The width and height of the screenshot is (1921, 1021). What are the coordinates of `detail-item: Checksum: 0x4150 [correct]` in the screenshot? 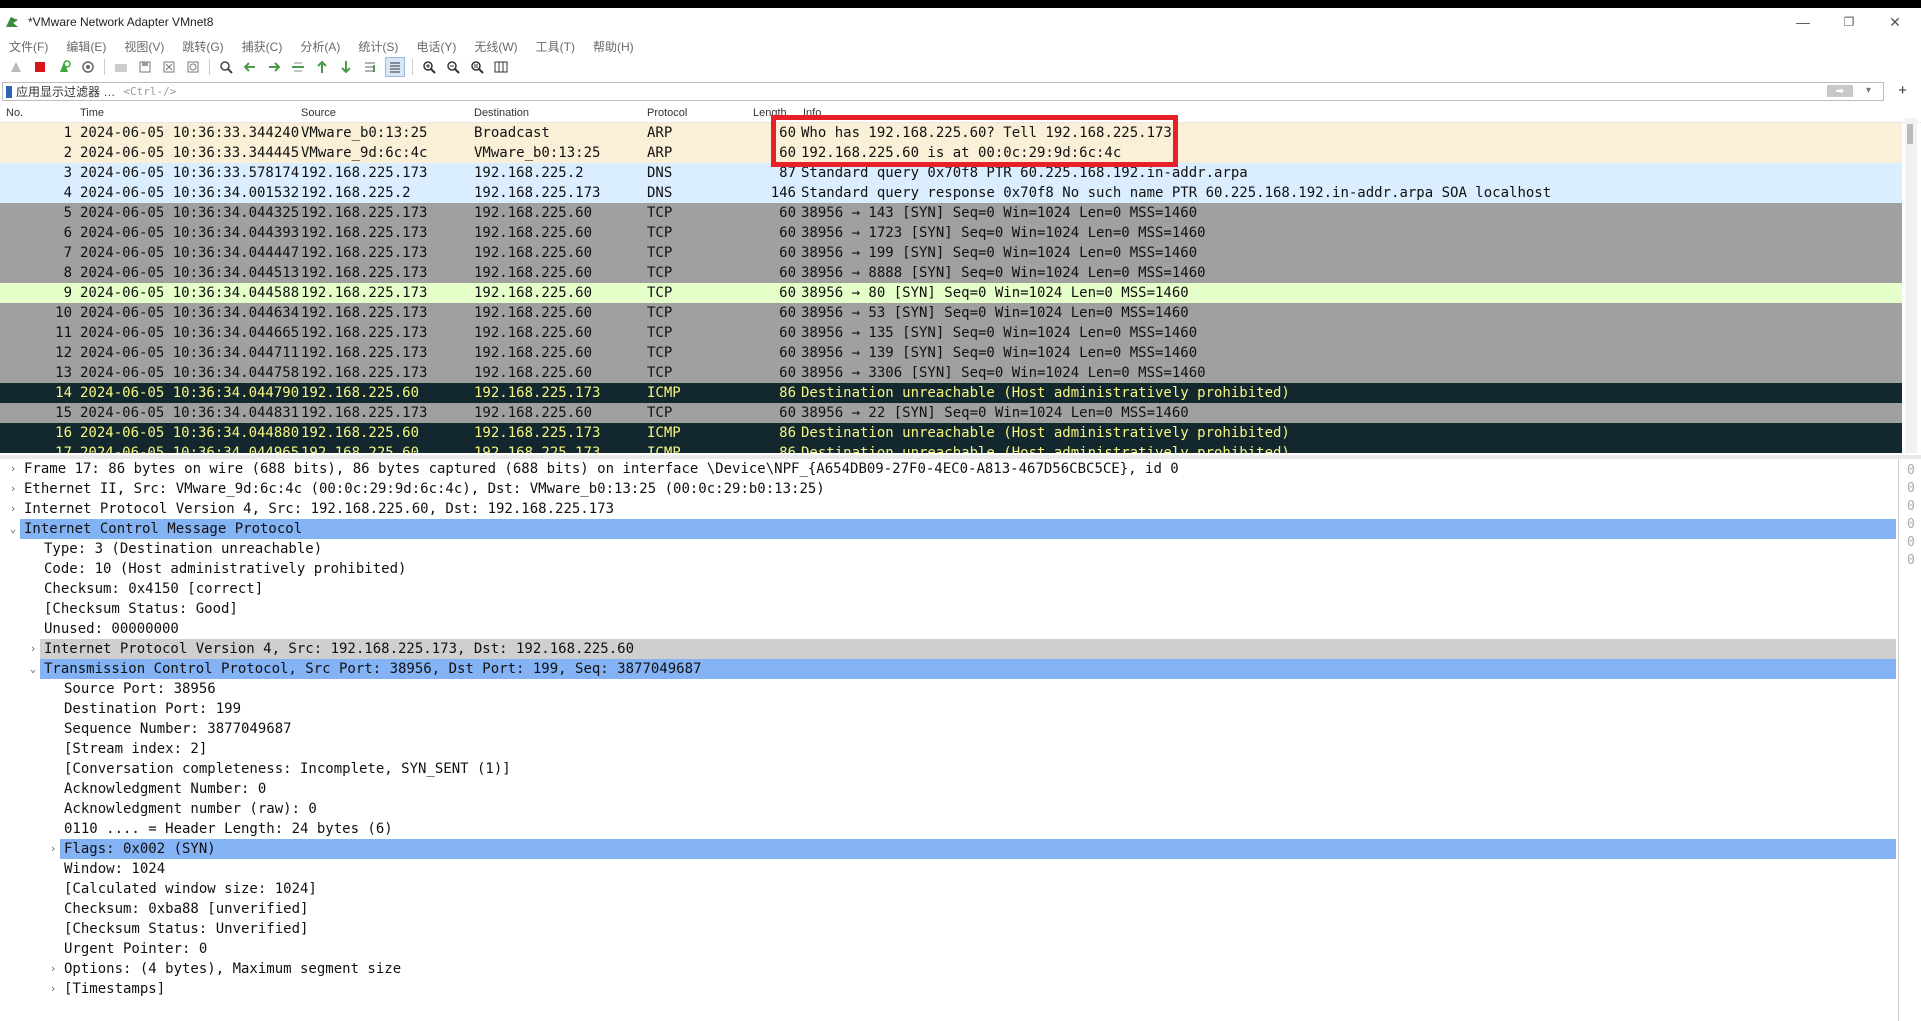 It's located at (948, 589).